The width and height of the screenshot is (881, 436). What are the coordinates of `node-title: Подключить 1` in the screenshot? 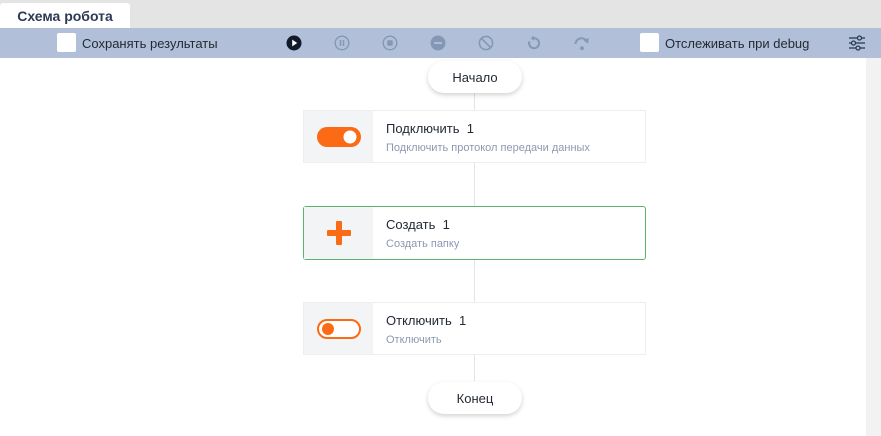 It's located at (430, 128).